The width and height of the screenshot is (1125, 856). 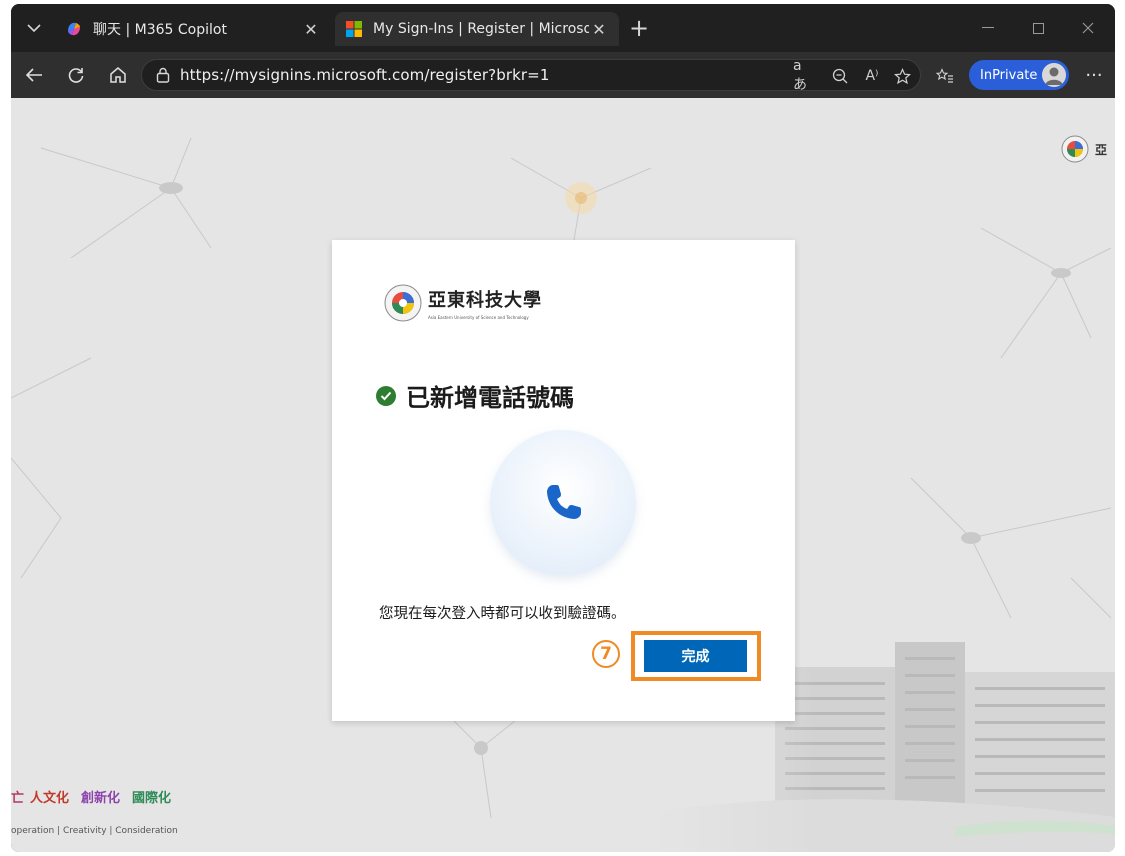 What do you see at coordinates (386, 395) in the screenshot?
I see `check-circle-icon` at bounding box center [386, 395].